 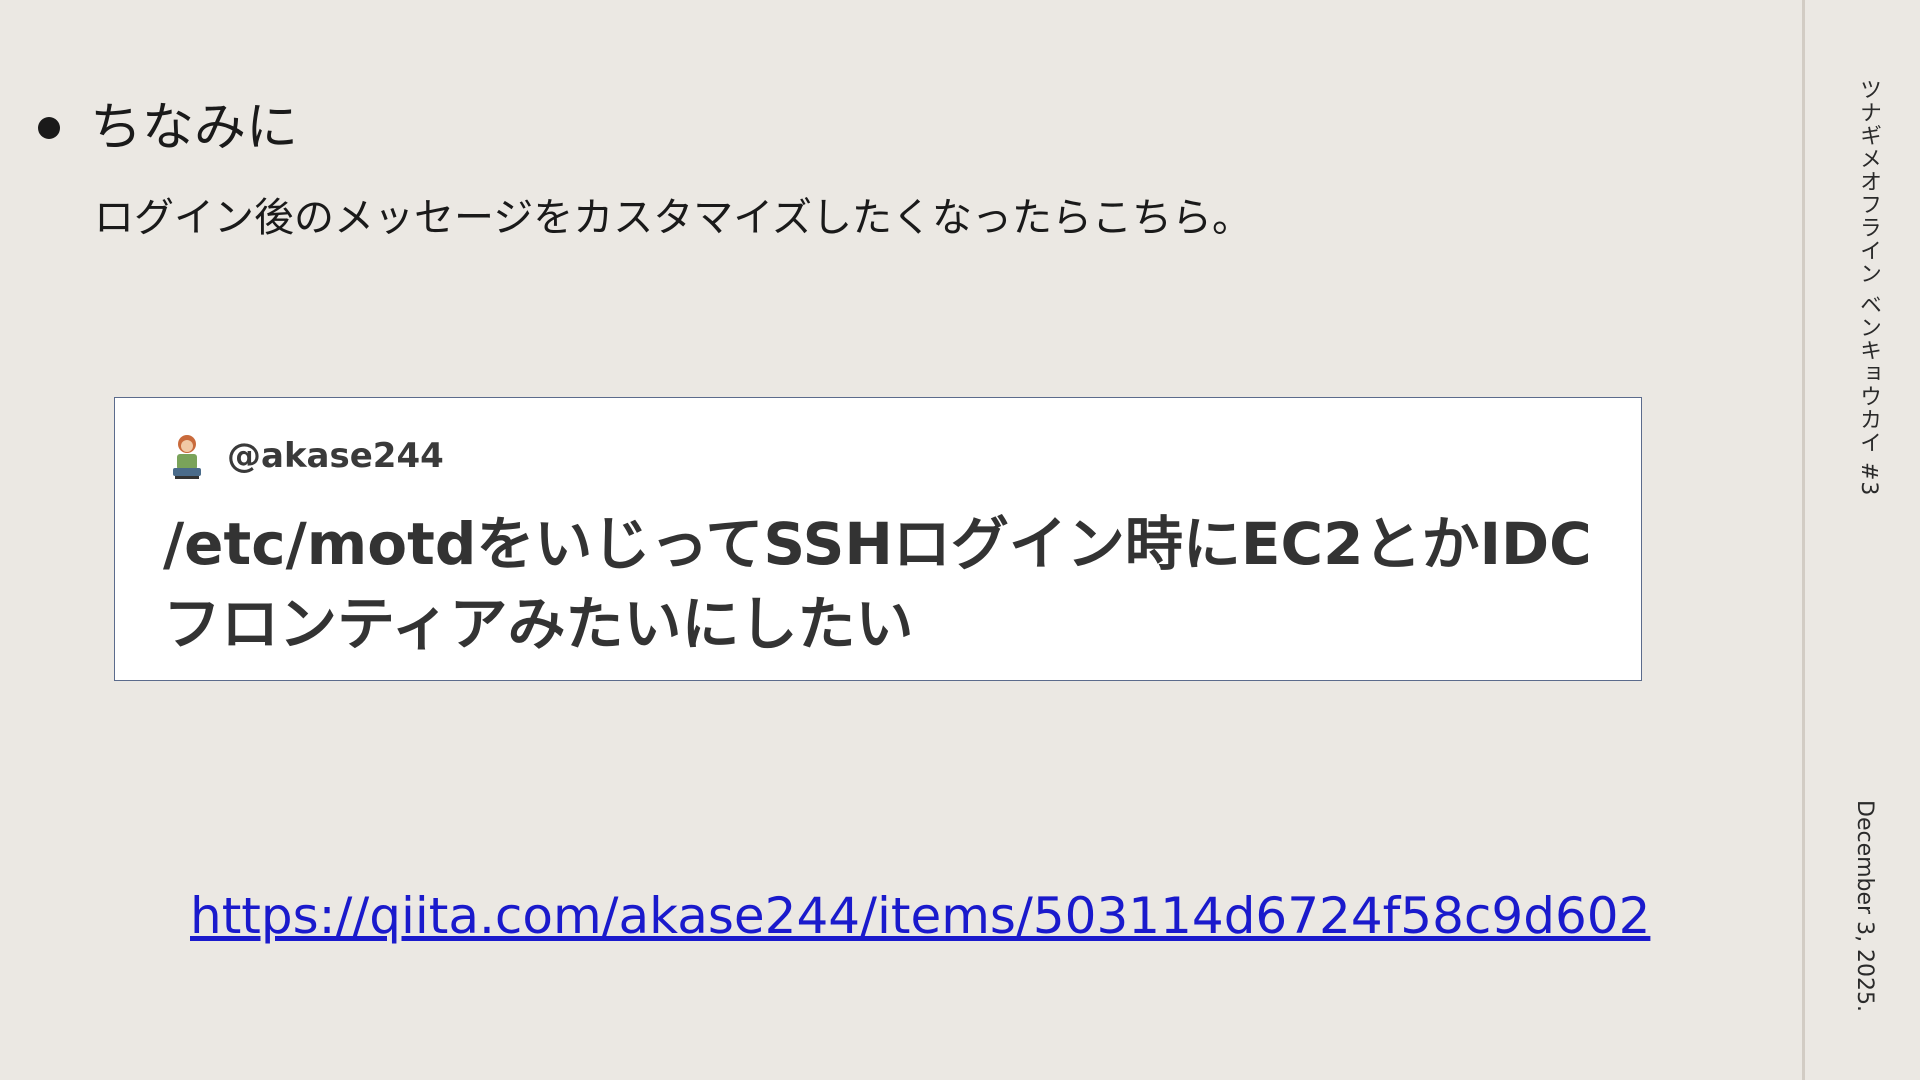 What do you see at coordinates (194, 128) in the screenshot?
I see `bullet-heading: ちなみに` at bounding box center [194, 128].